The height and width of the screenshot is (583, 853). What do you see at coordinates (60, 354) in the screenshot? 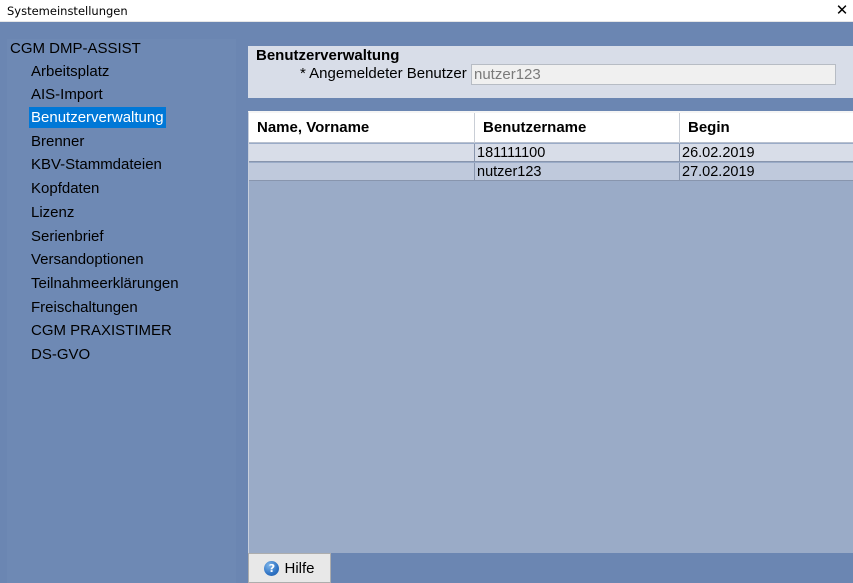
I see `tree-item-ds-gvo: DS-GVO` at bounding box center [60, 354].